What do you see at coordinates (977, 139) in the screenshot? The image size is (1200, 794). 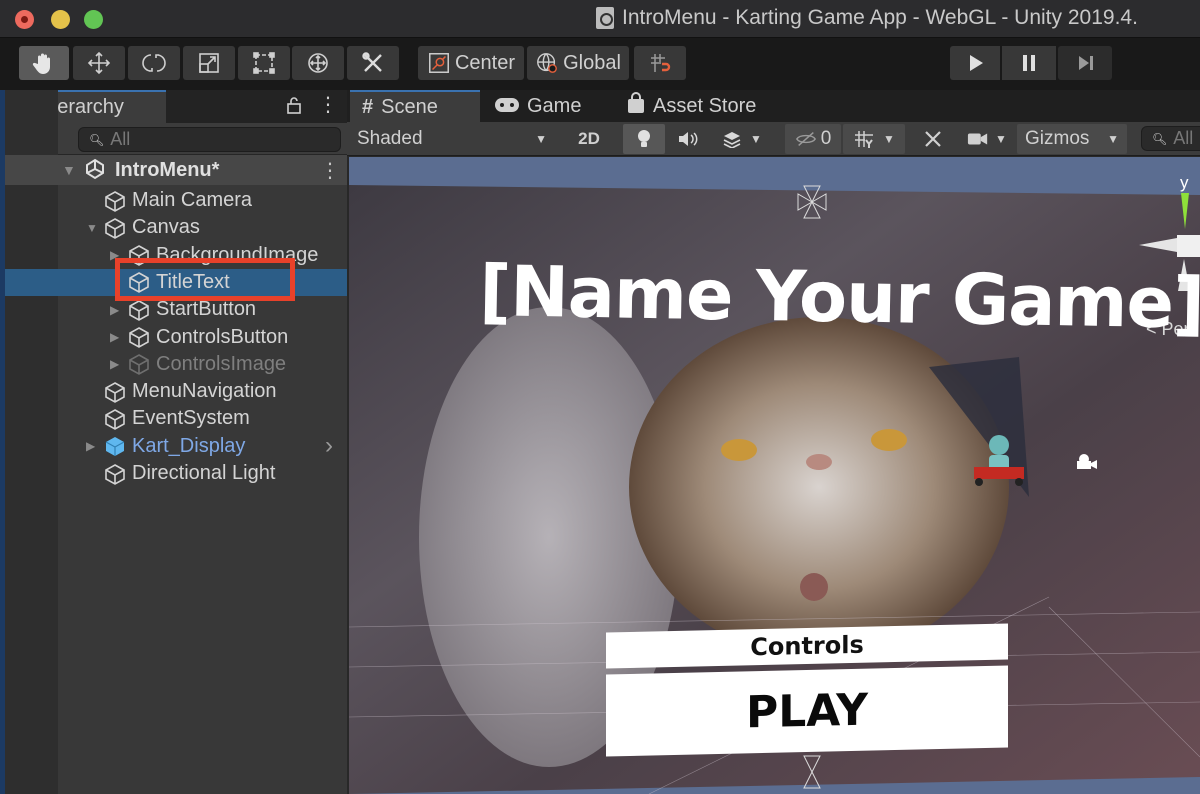 I see `video-camera-icon` at bounding box center [977, 139].